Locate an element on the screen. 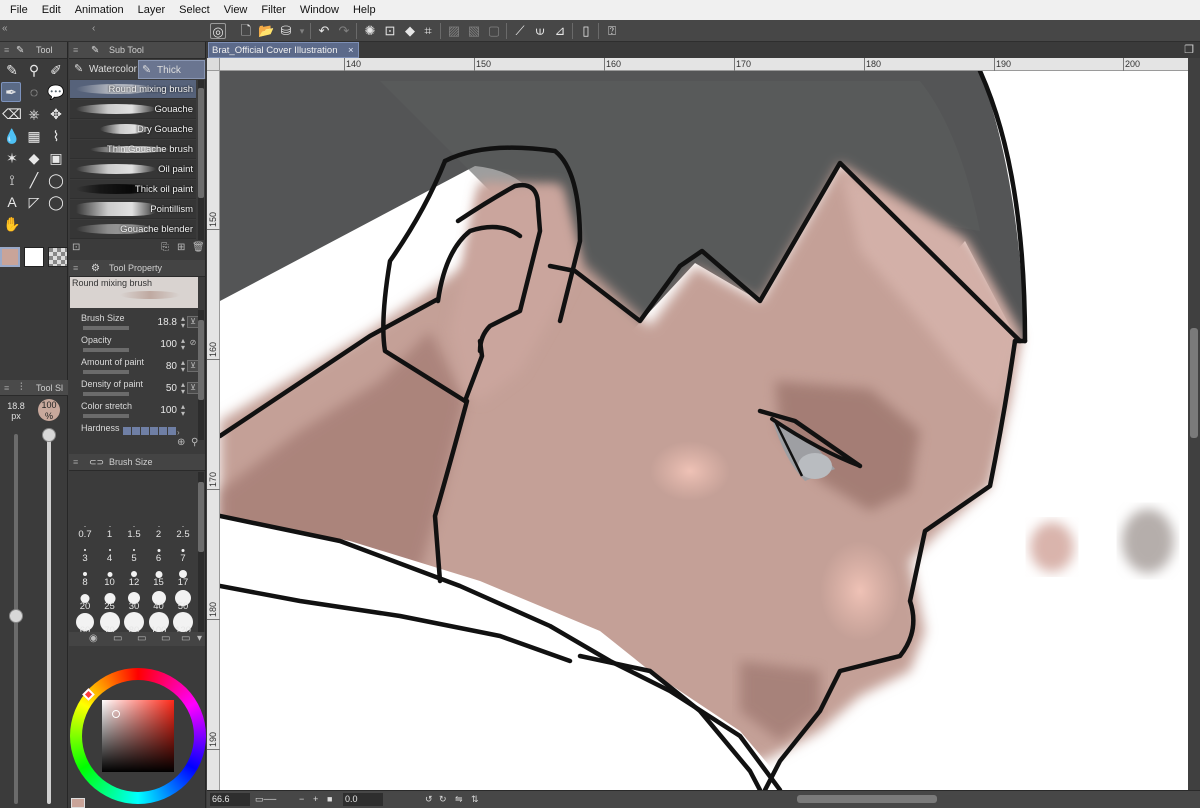 The width and height of the screenshot is (1200, 808). prop-color-stretch: Color stretch 100 ▴ ▾ is located at coordinates (138, 412).